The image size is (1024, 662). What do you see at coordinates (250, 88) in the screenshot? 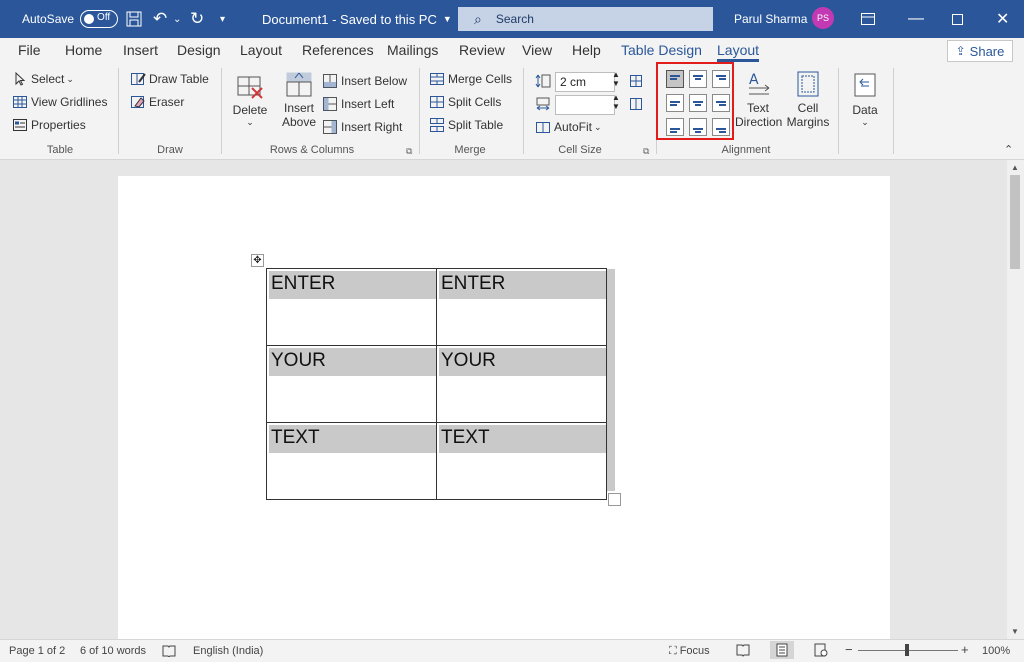
I see `delete-table-icon` at bounding box center [250, 88].